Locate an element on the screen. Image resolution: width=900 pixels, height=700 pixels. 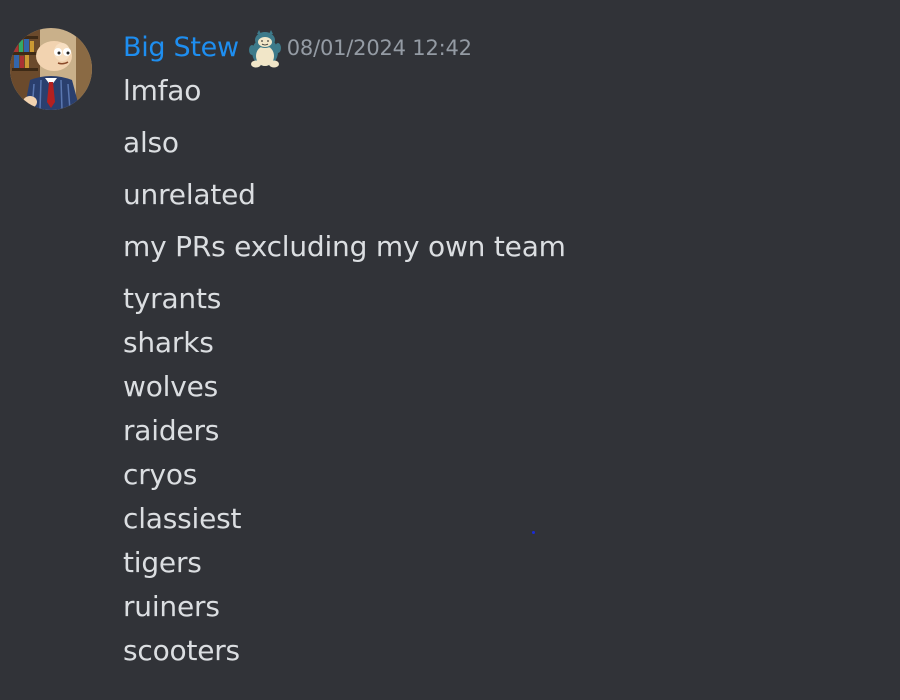
cartoon-avatar-icon is located at coordinates (51, 69).